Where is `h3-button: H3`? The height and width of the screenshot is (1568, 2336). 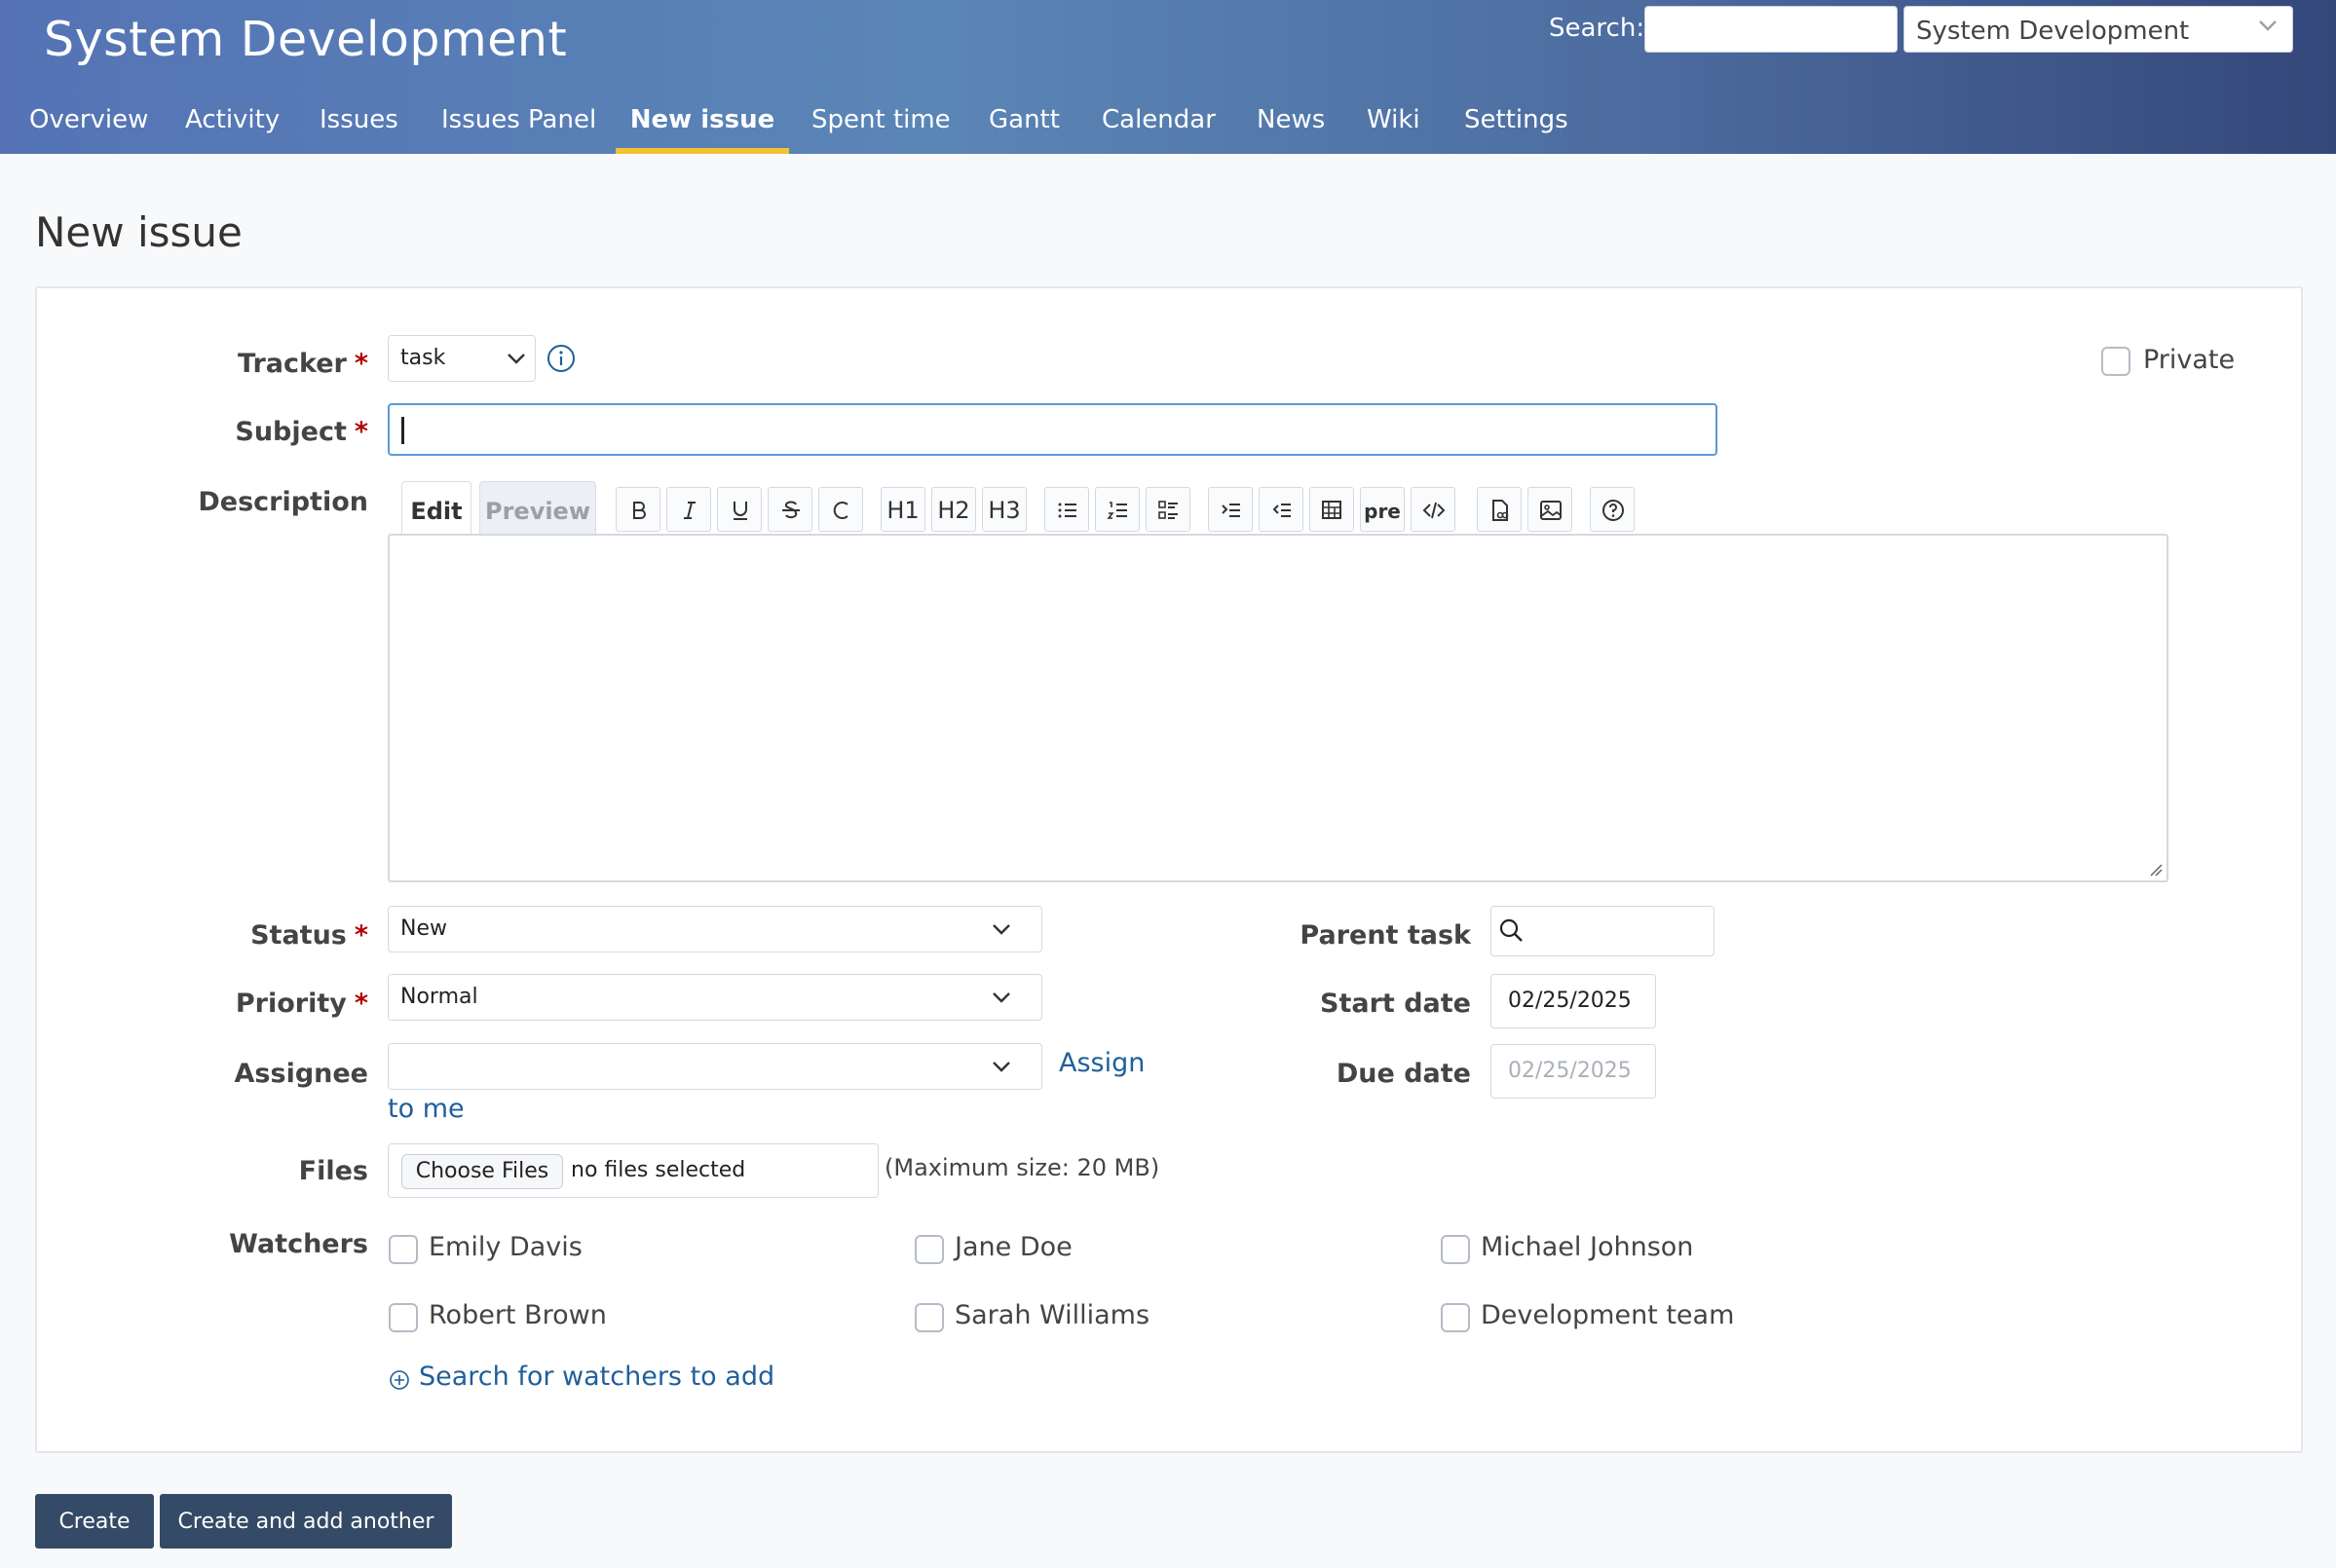 h3-button: H3 is located at coordinates (1004, 509).